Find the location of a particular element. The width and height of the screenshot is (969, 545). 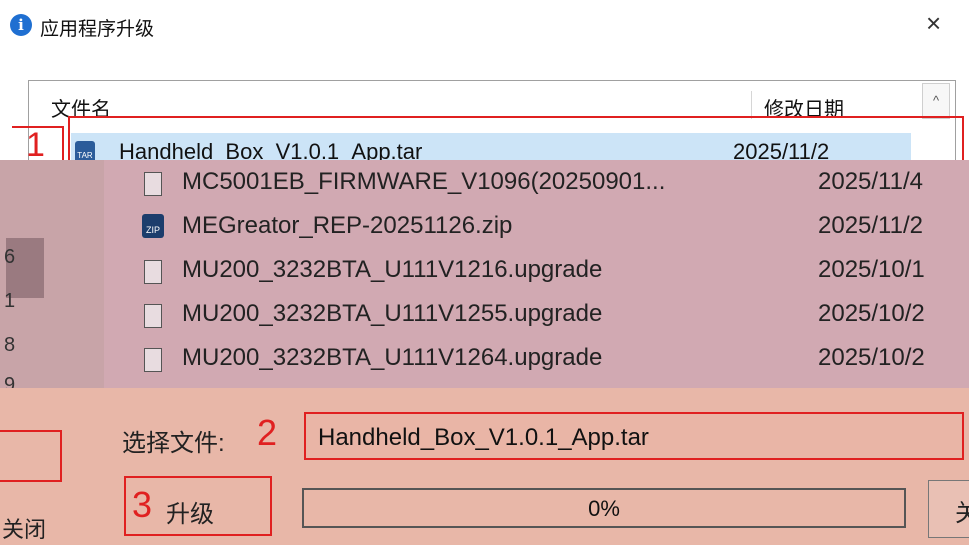

left-strip-text: 1 is located at coordinates (10, 301).